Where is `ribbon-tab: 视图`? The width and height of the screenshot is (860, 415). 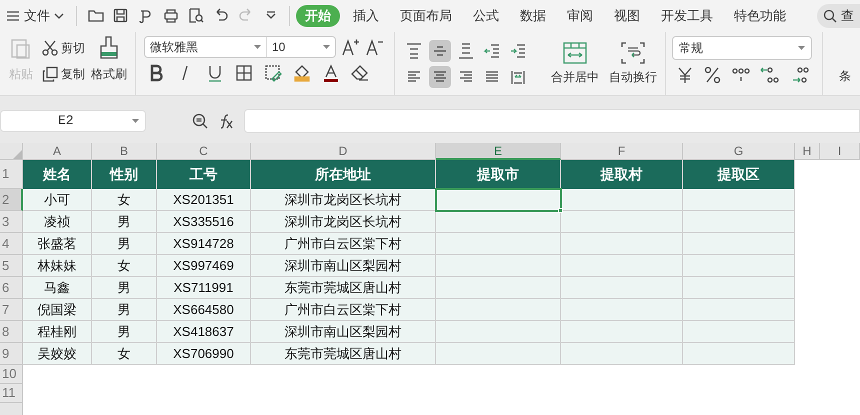
ribbon-tab: 视图 is located at coordinates (627, 16).